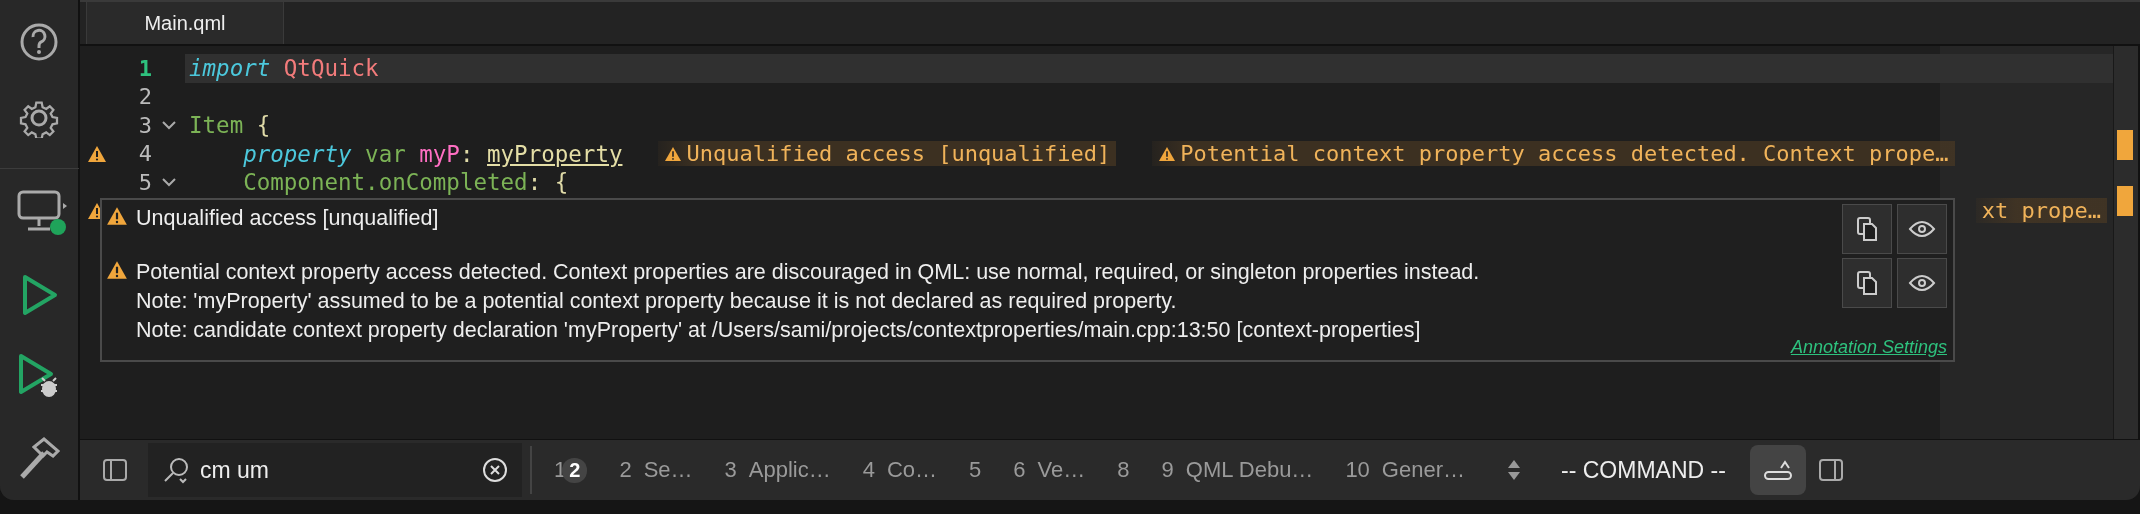 The height and width of the screenshot is (514, 2140). Describe the element at coordinates (284, 68) in the screenshot. I see `code-line: import QtQuick` at that location.